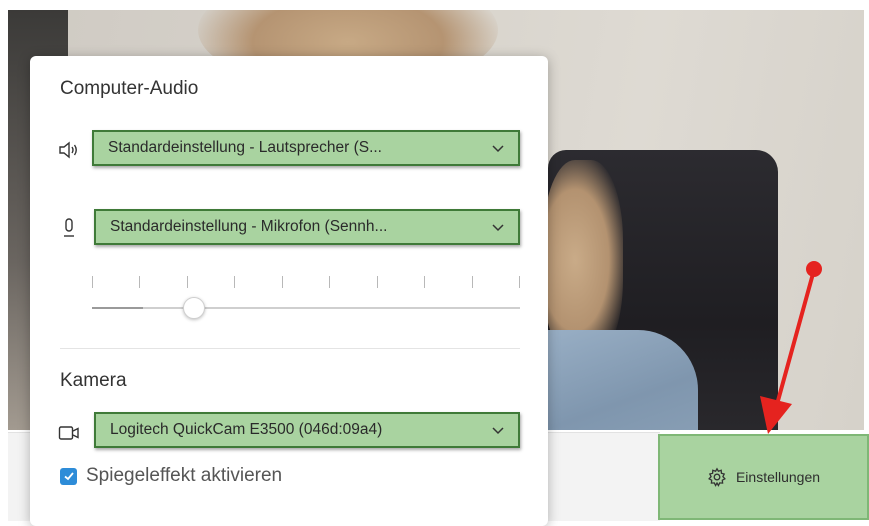  I want to click on camera-section-title: Kamera, so click(93, 380).